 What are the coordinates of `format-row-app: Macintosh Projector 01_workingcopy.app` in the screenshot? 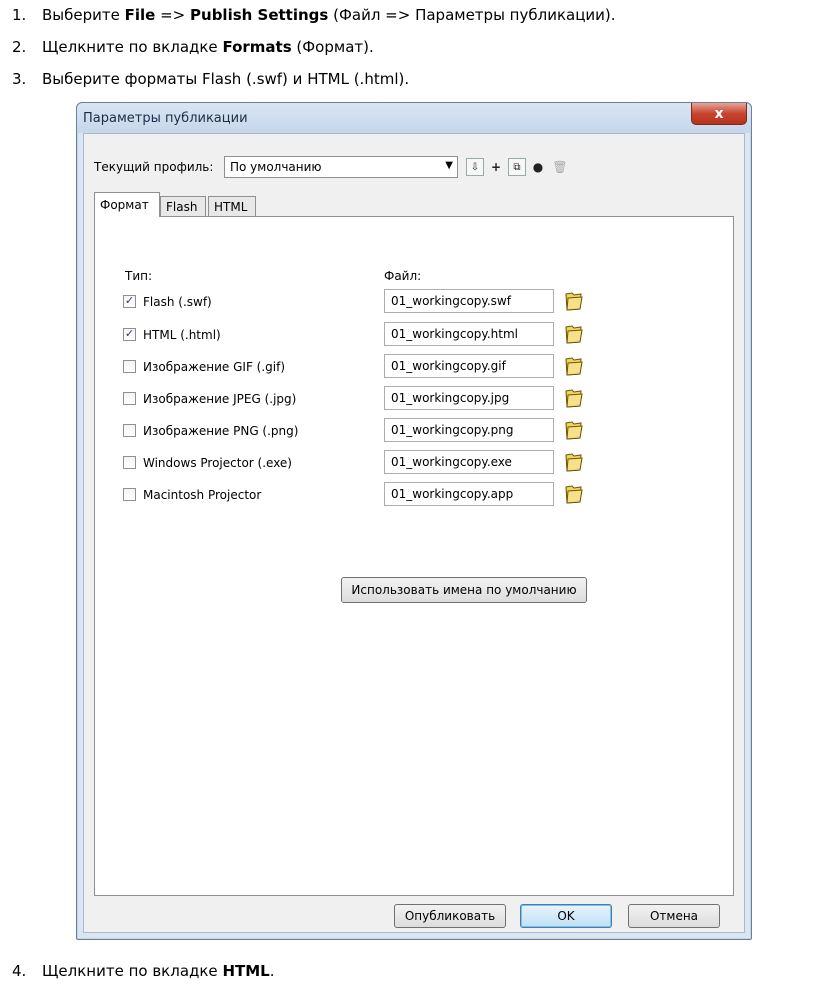 It's located at (414, 495).